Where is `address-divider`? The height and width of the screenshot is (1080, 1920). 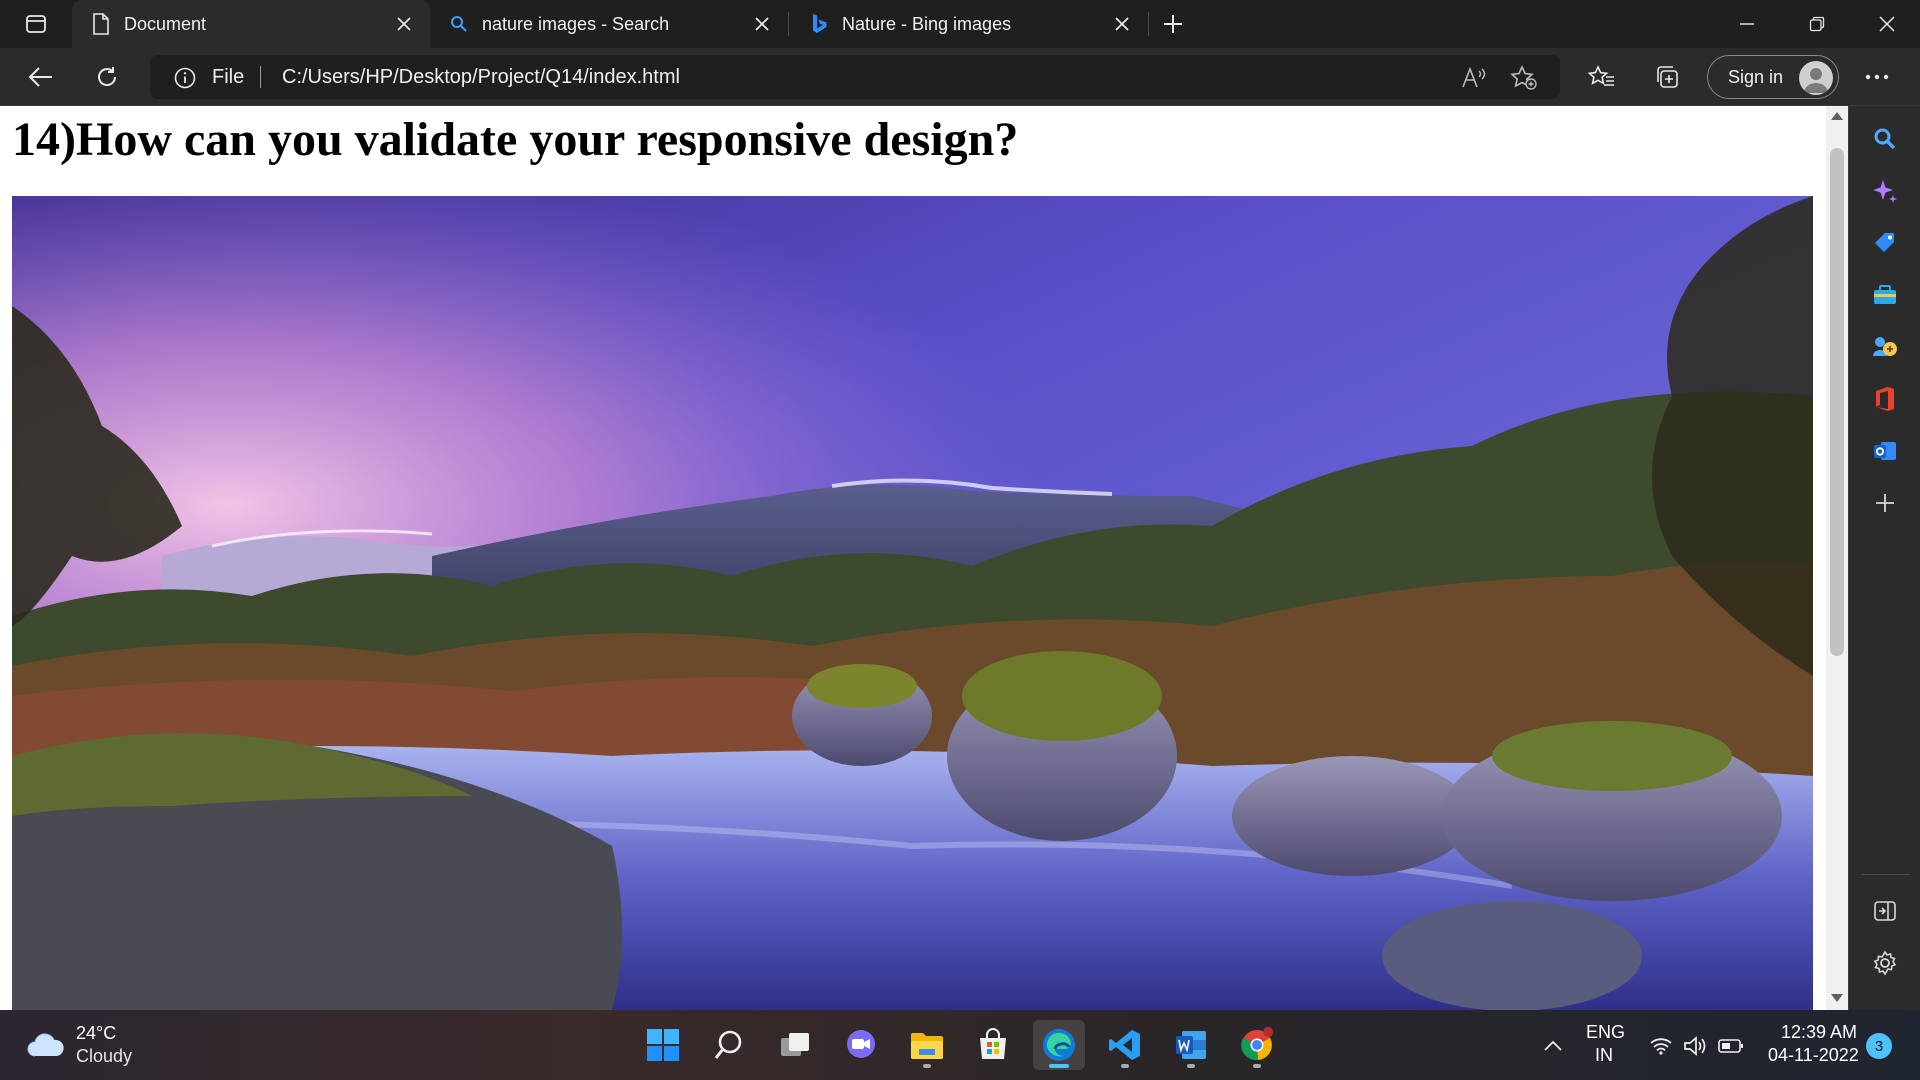
address-divider is located at coordinates (260, 77).